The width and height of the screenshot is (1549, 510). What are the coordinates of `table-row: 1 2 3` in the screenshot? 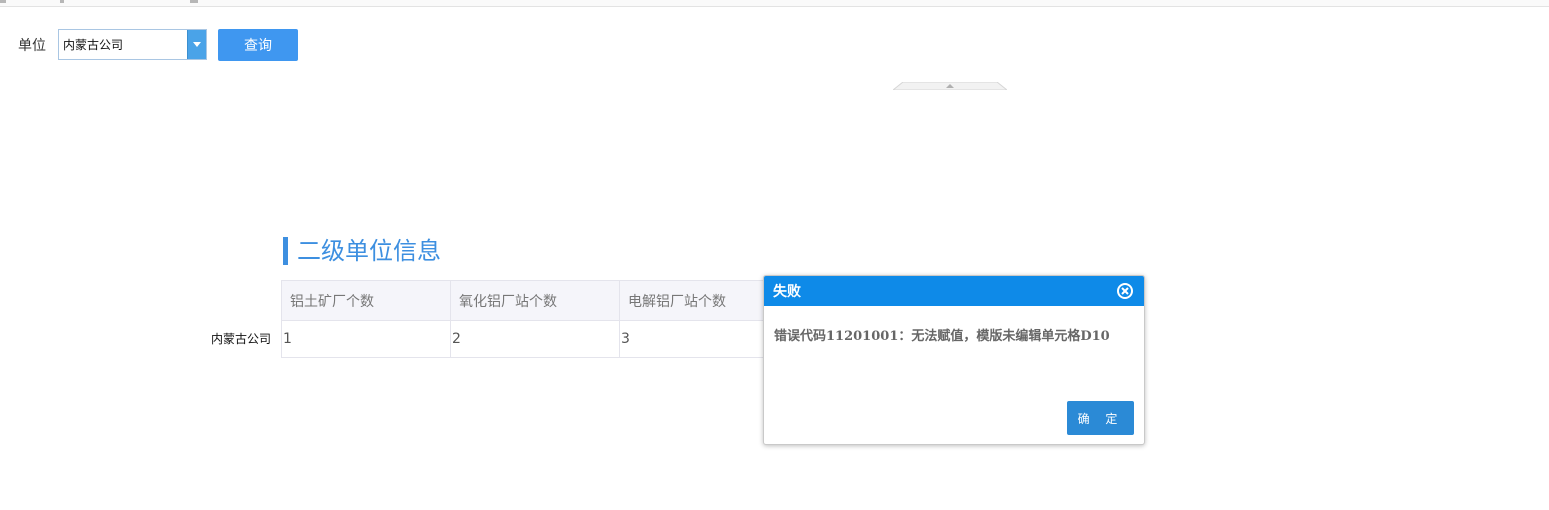 It's located at (535, 339).